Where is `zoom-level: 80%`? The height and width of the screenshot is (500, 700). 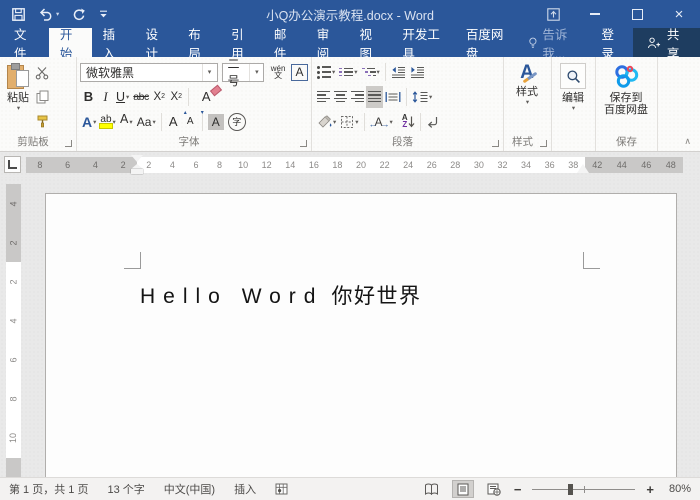
zoom-level: 80% is located at coordinates (677, 489).